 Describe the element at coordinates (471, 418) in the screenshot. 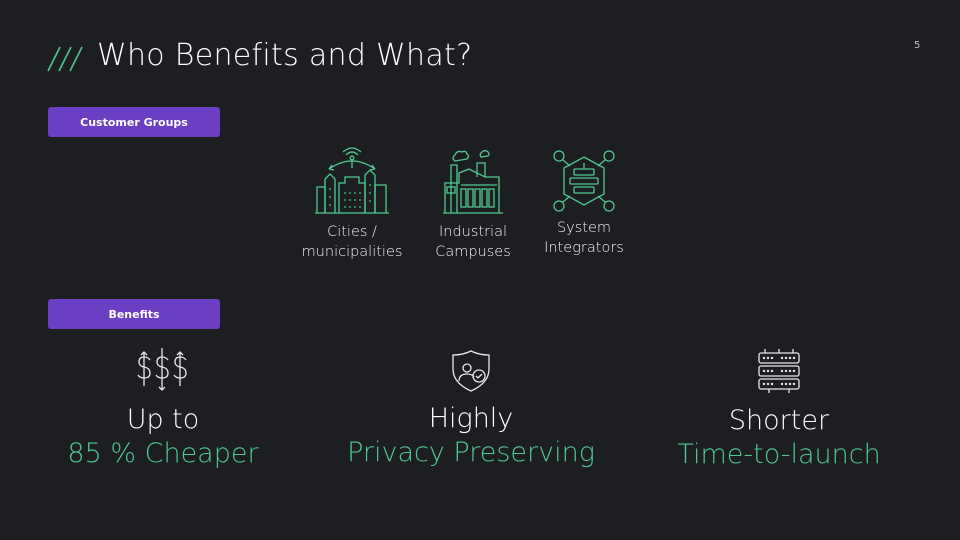

I see `benefit-privacy-top: Highly` at that location.